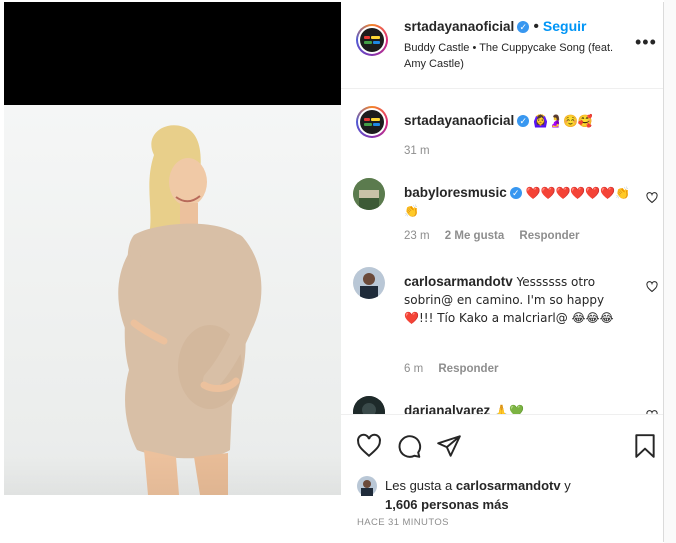 The height and width of the screenshot is (543, 676). I want to click on comment-username: carlosarmandotv, so click(458, 281).